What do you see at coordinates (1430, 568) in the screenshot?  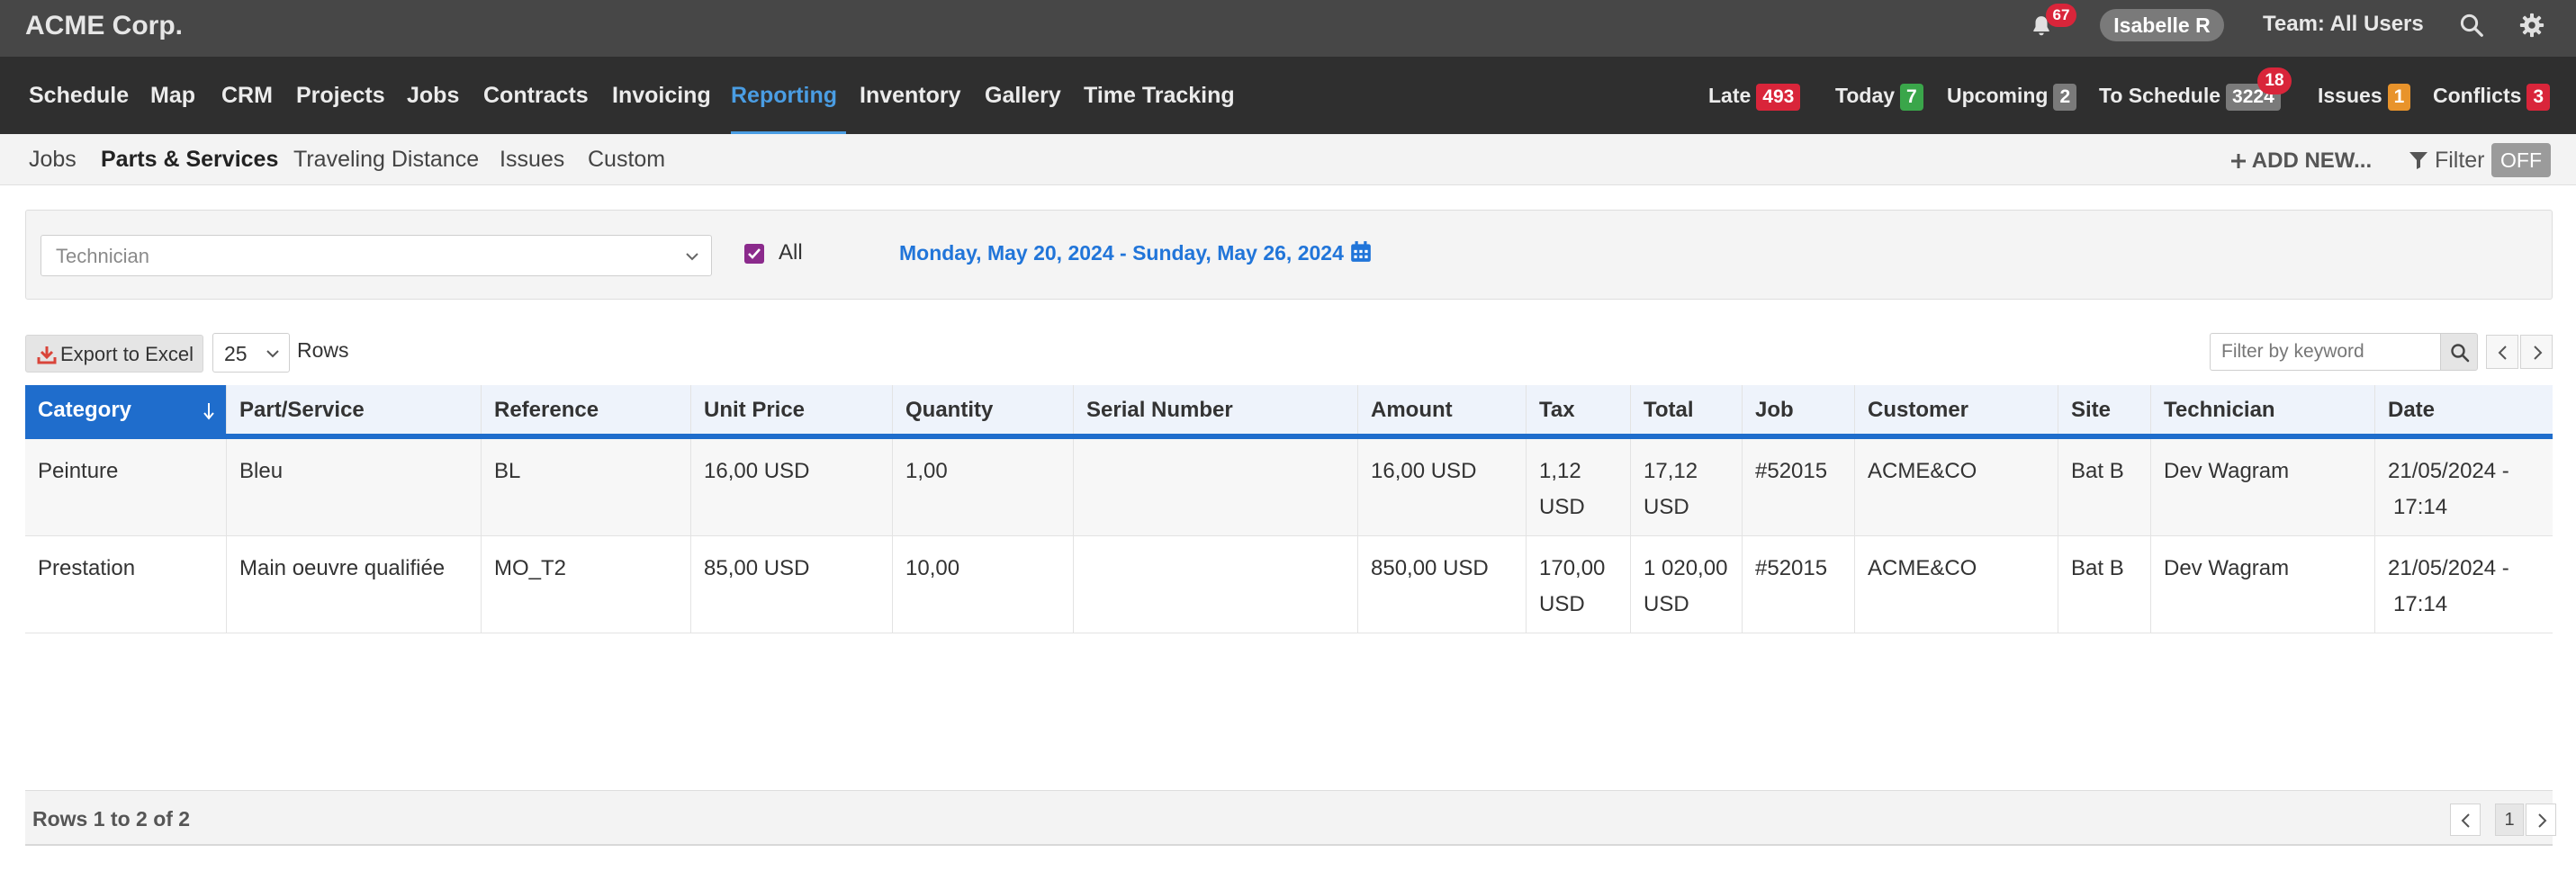 I see `cell-amount: 850,00 USD` at bounding box center [1430, 568].